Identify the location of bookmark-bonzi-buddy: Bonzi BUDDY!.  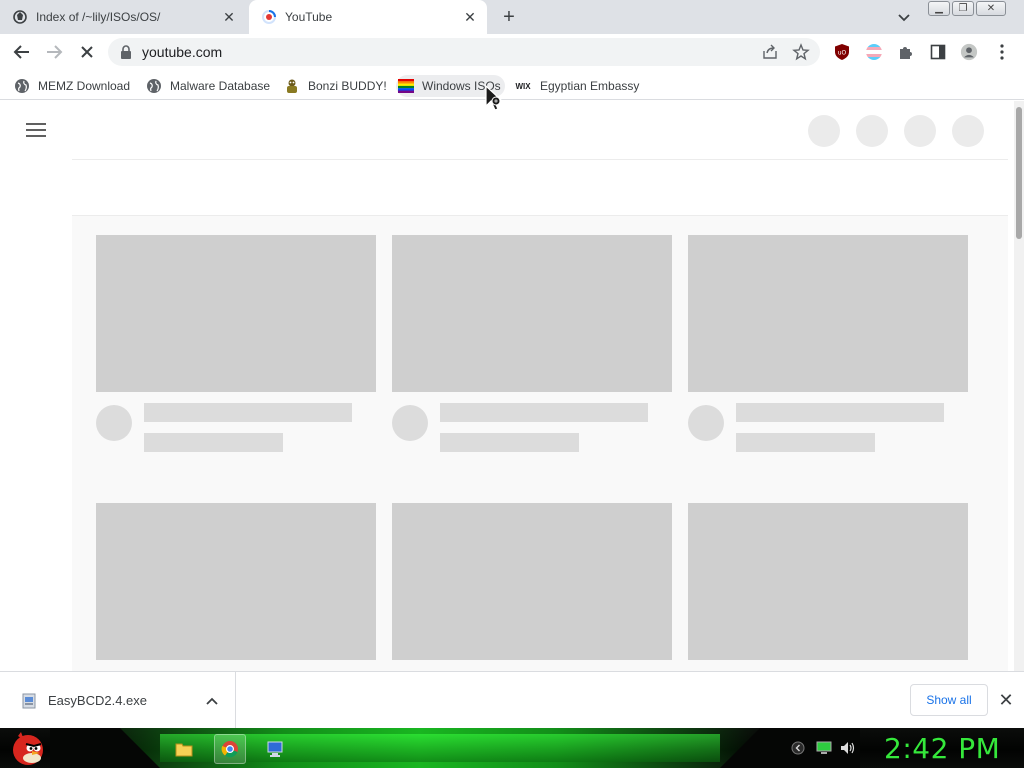
(335, 86).